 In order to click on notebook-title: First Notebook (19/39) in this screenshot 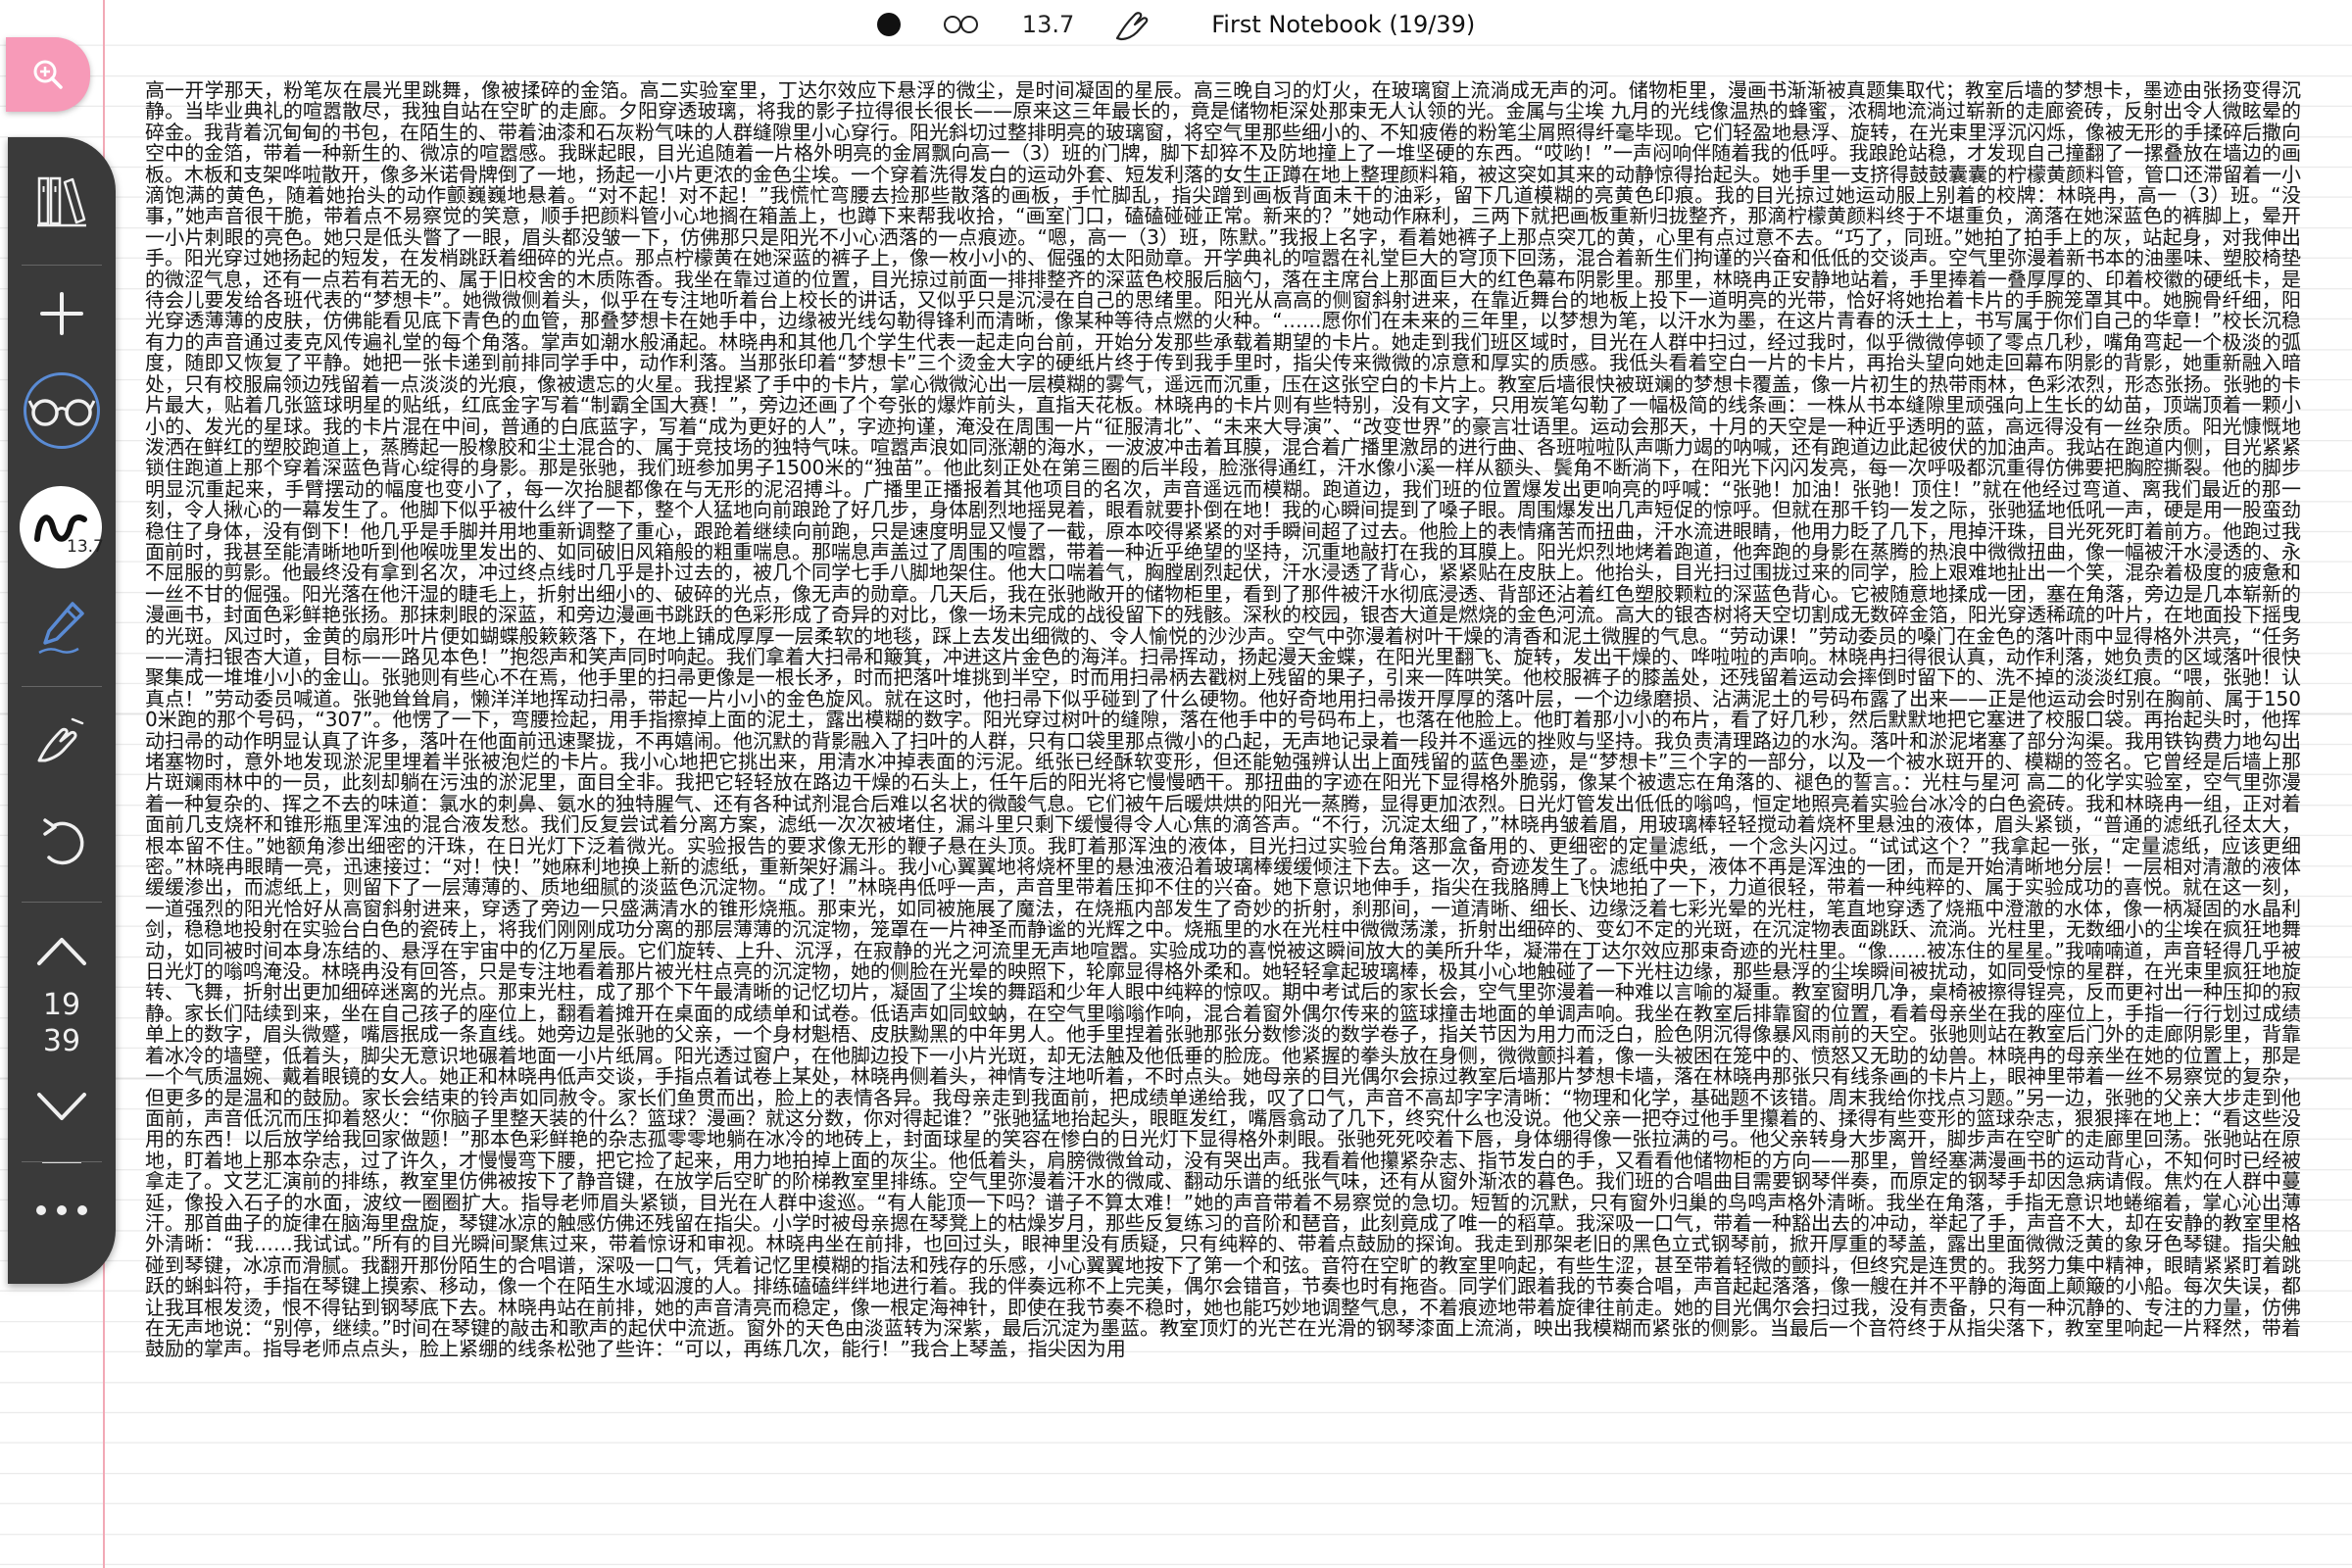, I will do `click(1343, 24)`.